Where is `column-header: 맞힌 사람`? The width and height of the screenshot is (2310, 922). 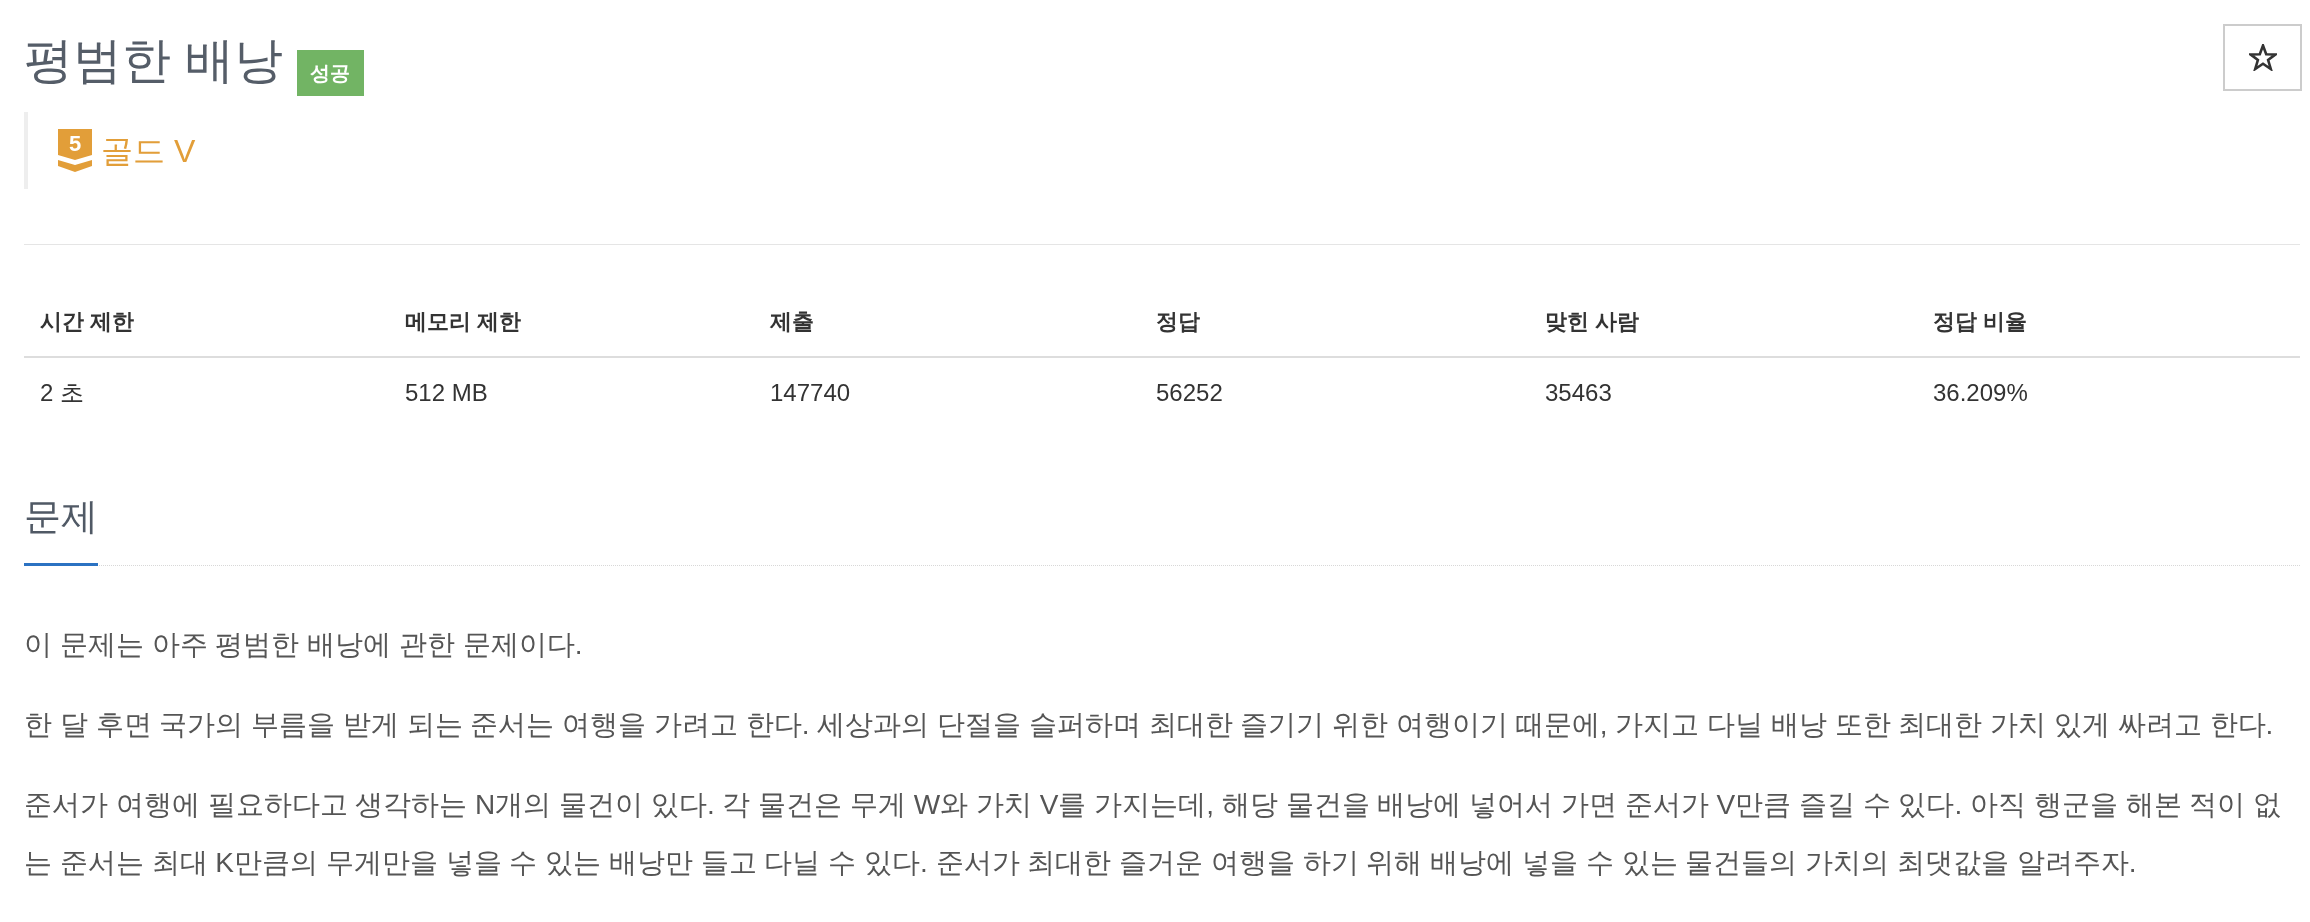 column-header: 맞힌 사람 is located at coordinates (1723, 321).